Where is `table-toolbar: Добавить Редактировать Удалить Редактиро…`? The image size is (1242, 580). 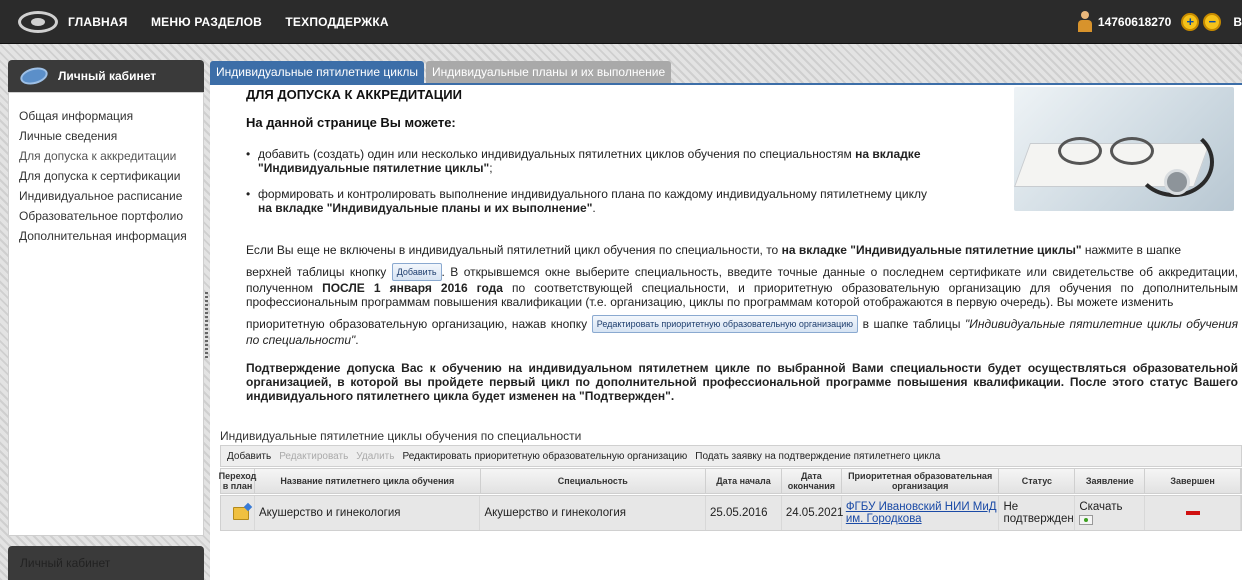
table-toolbar: Добавить Редактировать Удалить Редактиро… is located at coordinates (731, 456).